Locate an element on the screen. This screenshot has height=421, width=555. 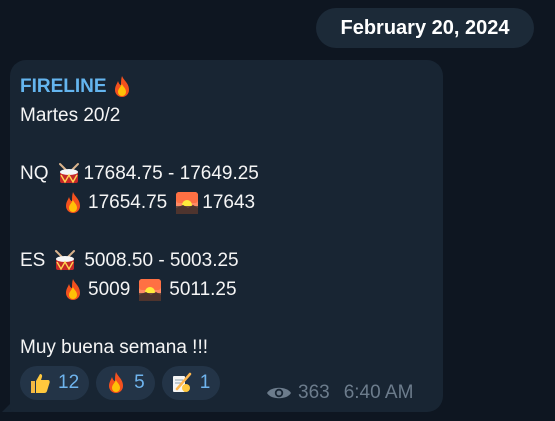
sender-line: FIRELINE is located at coordinates (78, 87).